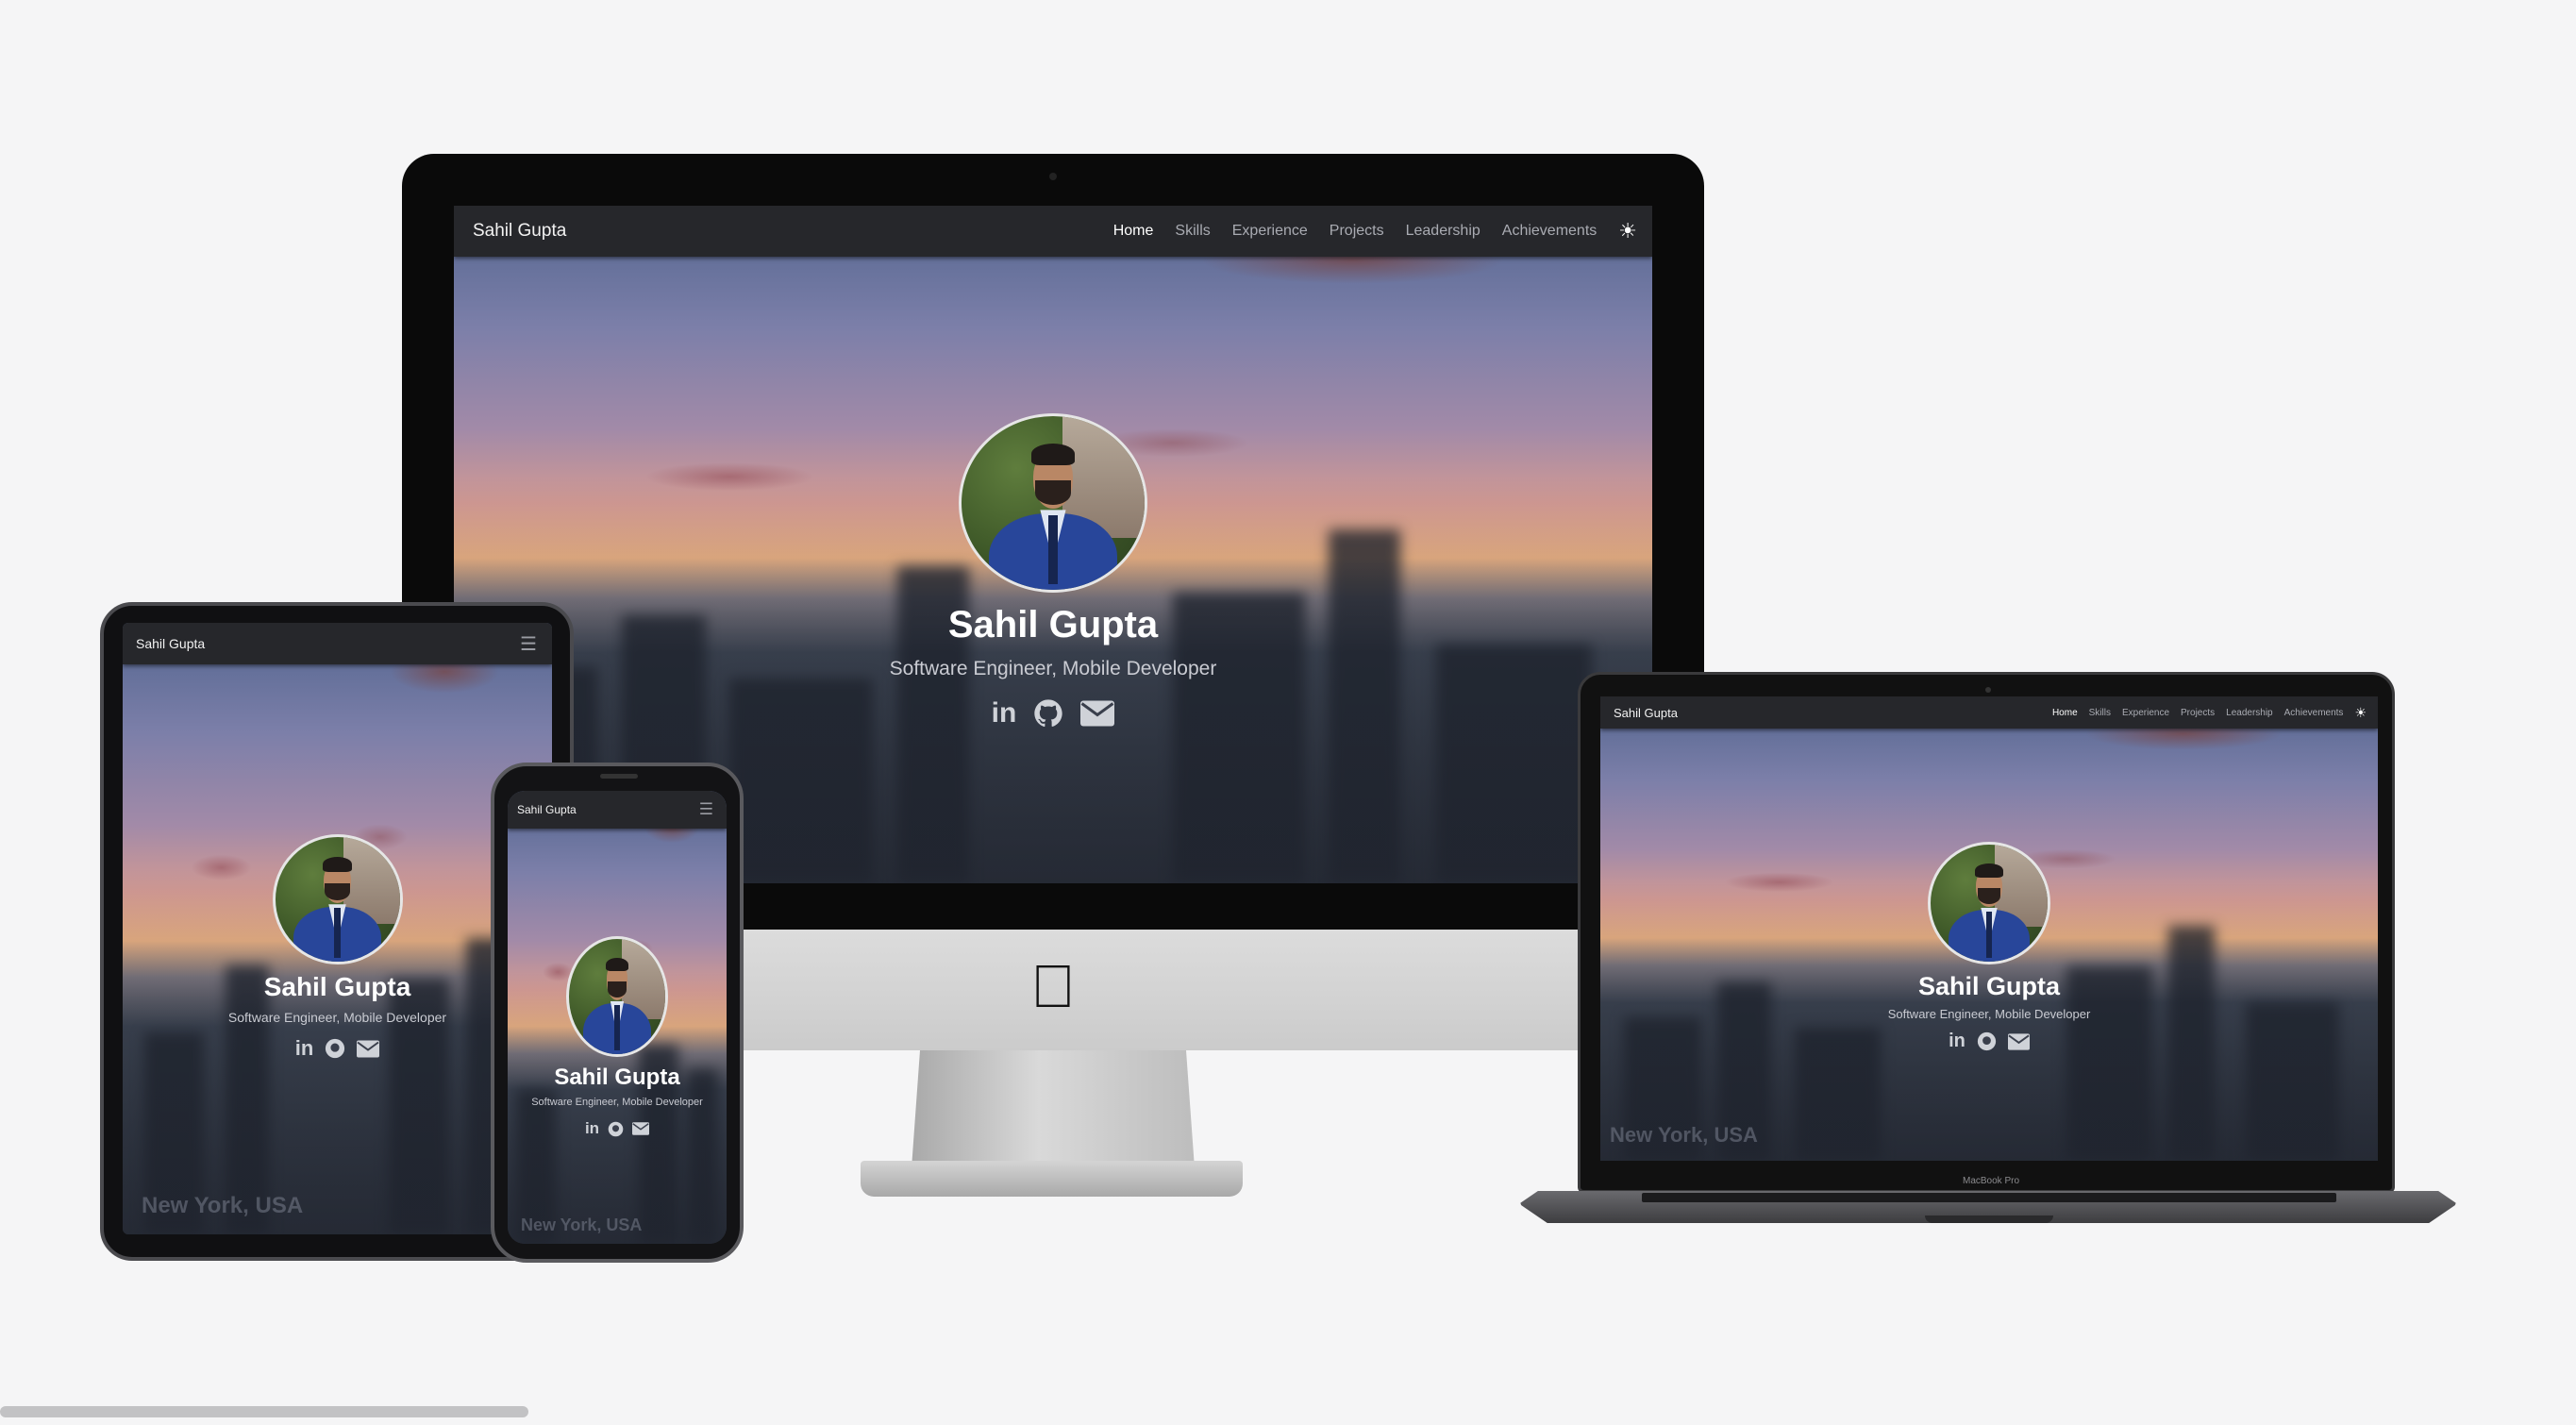 This screenshot has width=2576, height=1425. What do you see at coordinates (1053, 176) in the screenshot?
I see `imac-camera` at bounding box center [1053, 176].